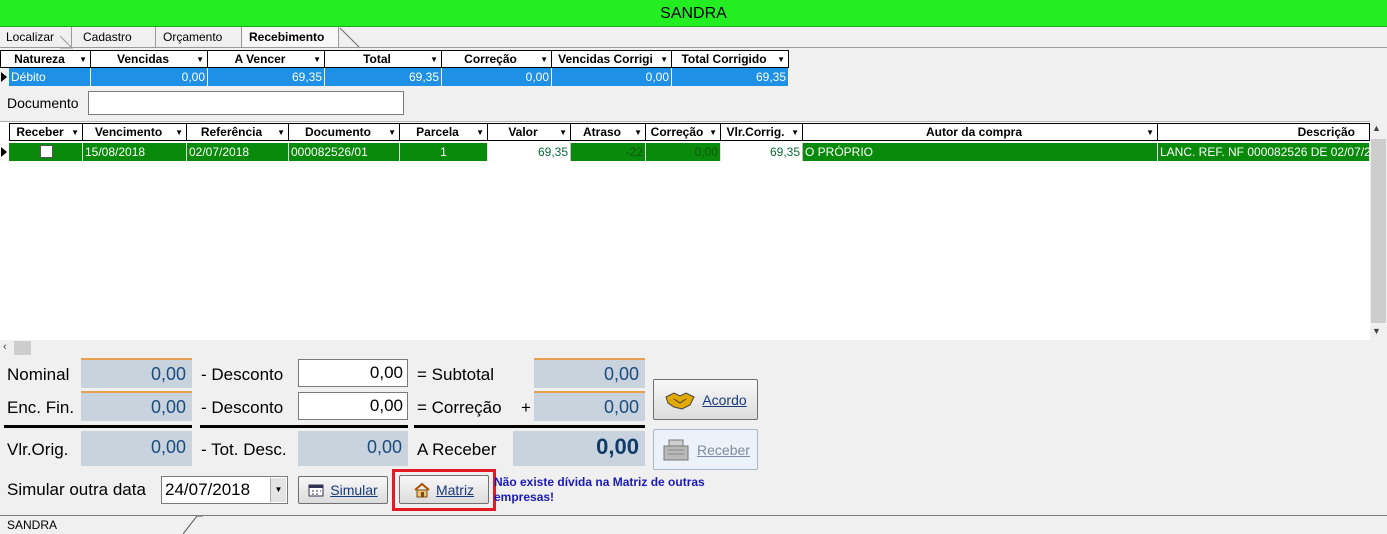 The width and height of the screenshot is (1387, 534). What do you see at coordinates (608, 152) in the screenshot?
I see `cell-atraso: -22` at bounding box center [608, 152].